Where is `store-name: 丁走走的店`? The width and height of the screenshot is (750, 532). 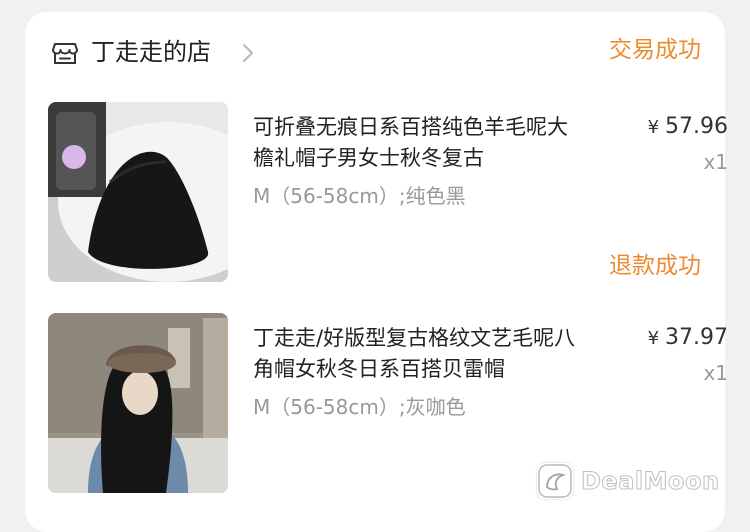
store-name: 丁走走的店 is located at coordinates (151, 52).